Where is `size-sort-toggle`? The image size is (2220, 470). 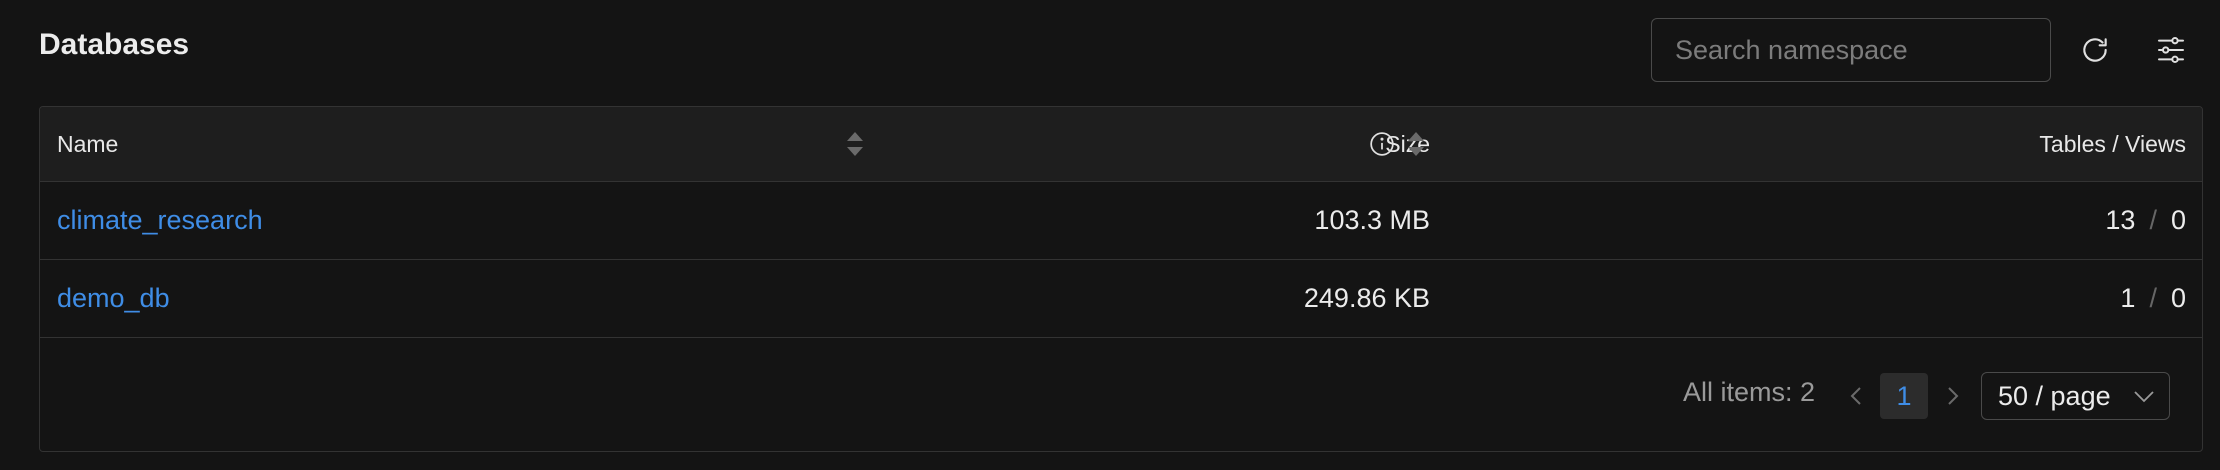
size-sort-toggle is located at coordinates (1416, 144).